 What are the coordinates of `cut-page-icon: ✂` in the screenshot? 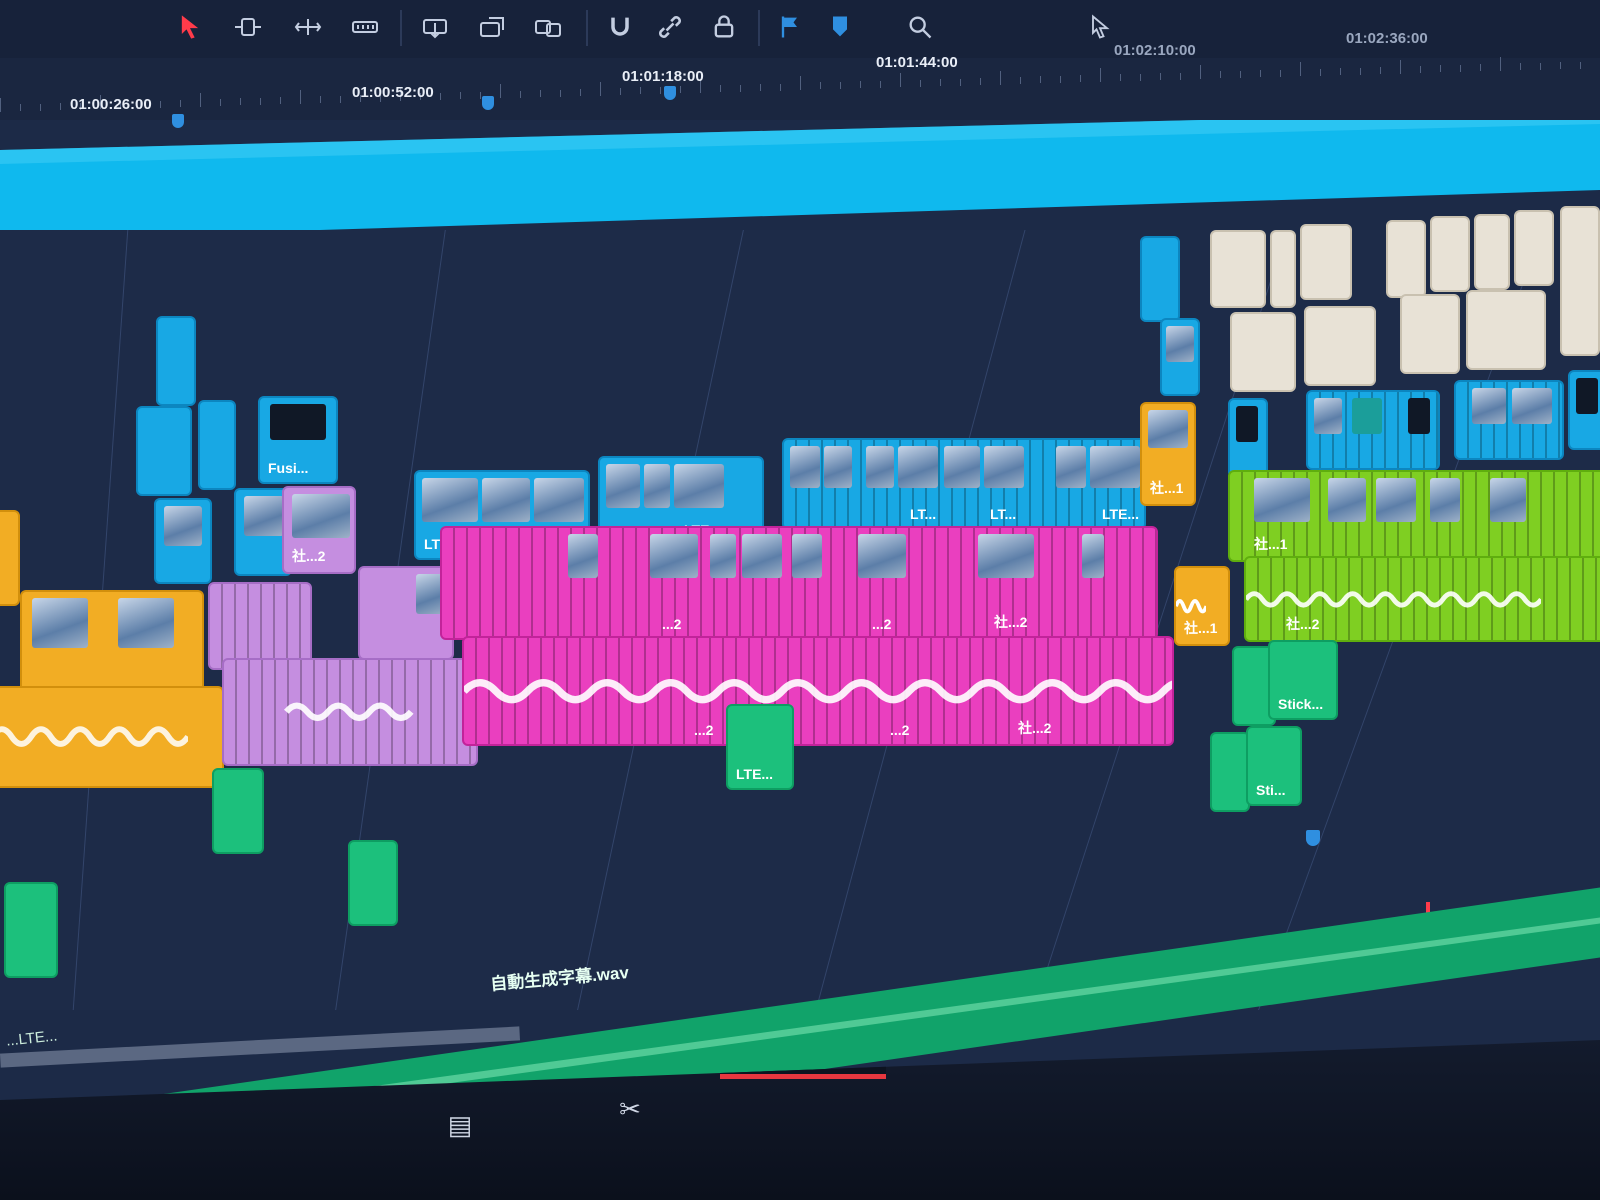 It's located at (630, 1109).